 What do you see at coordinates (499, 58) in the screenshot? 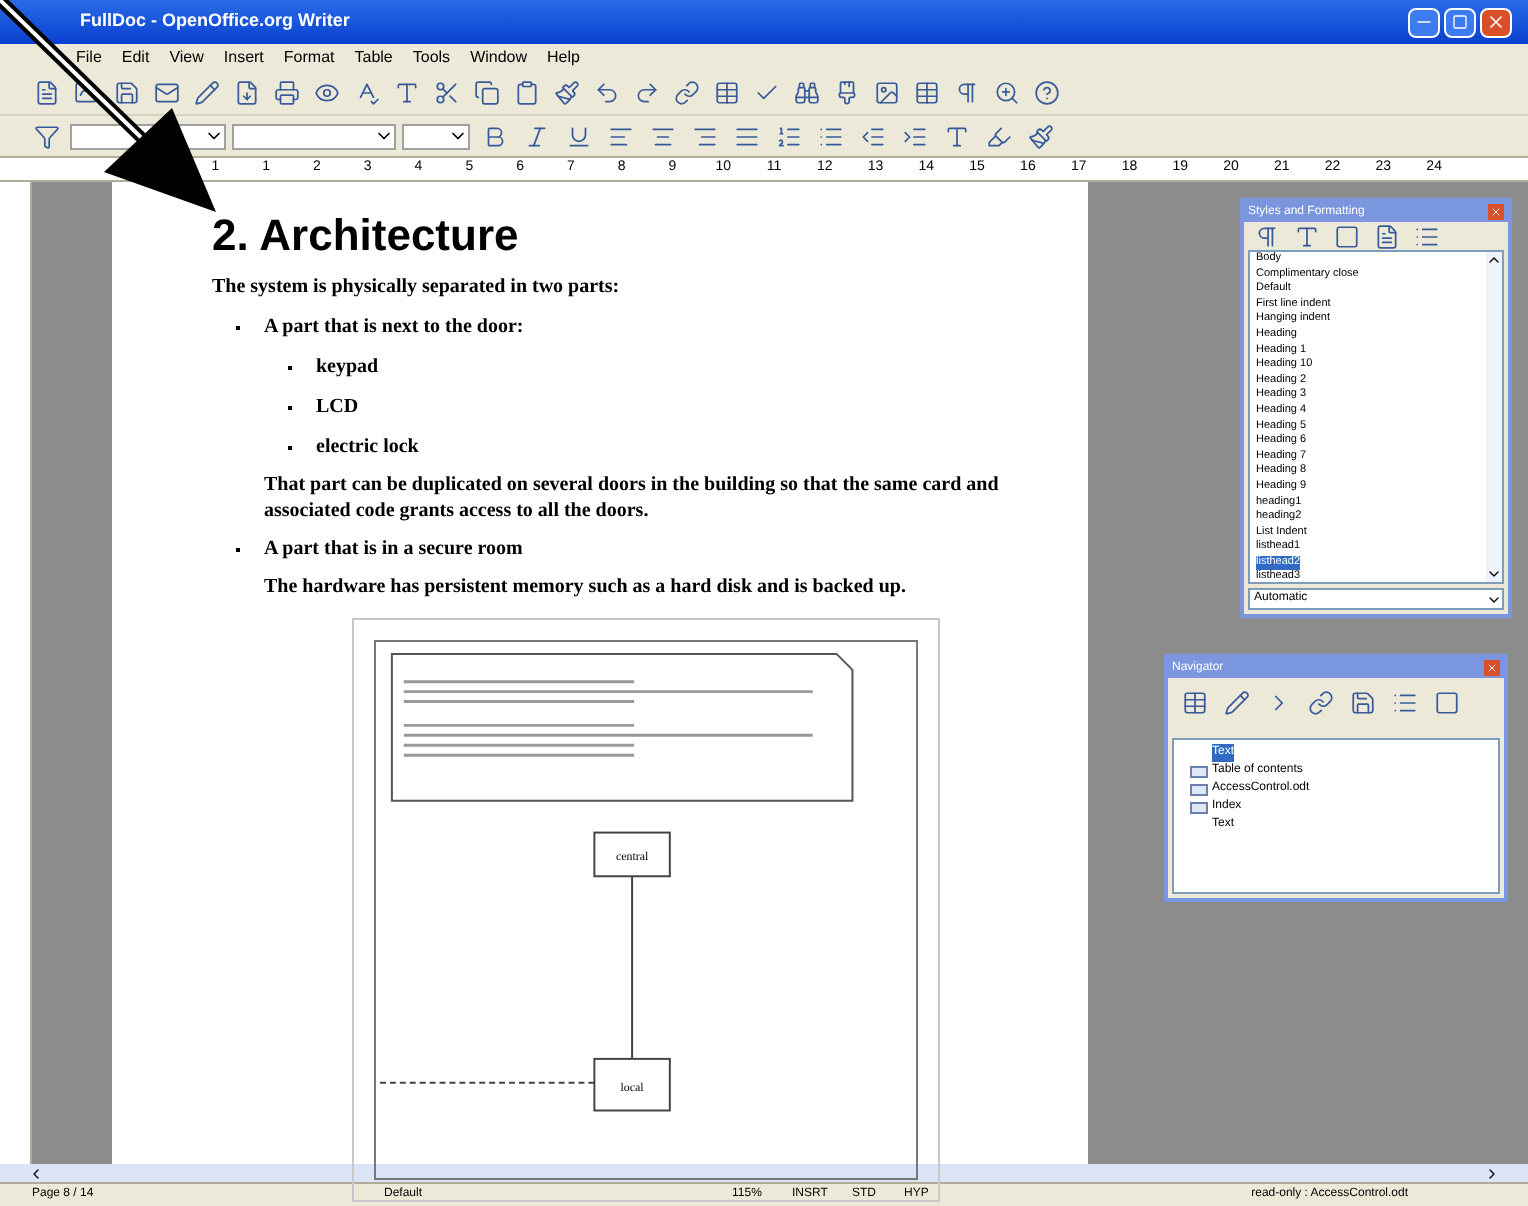
I see `menu-item: Window` at bounding box center [499, 58].